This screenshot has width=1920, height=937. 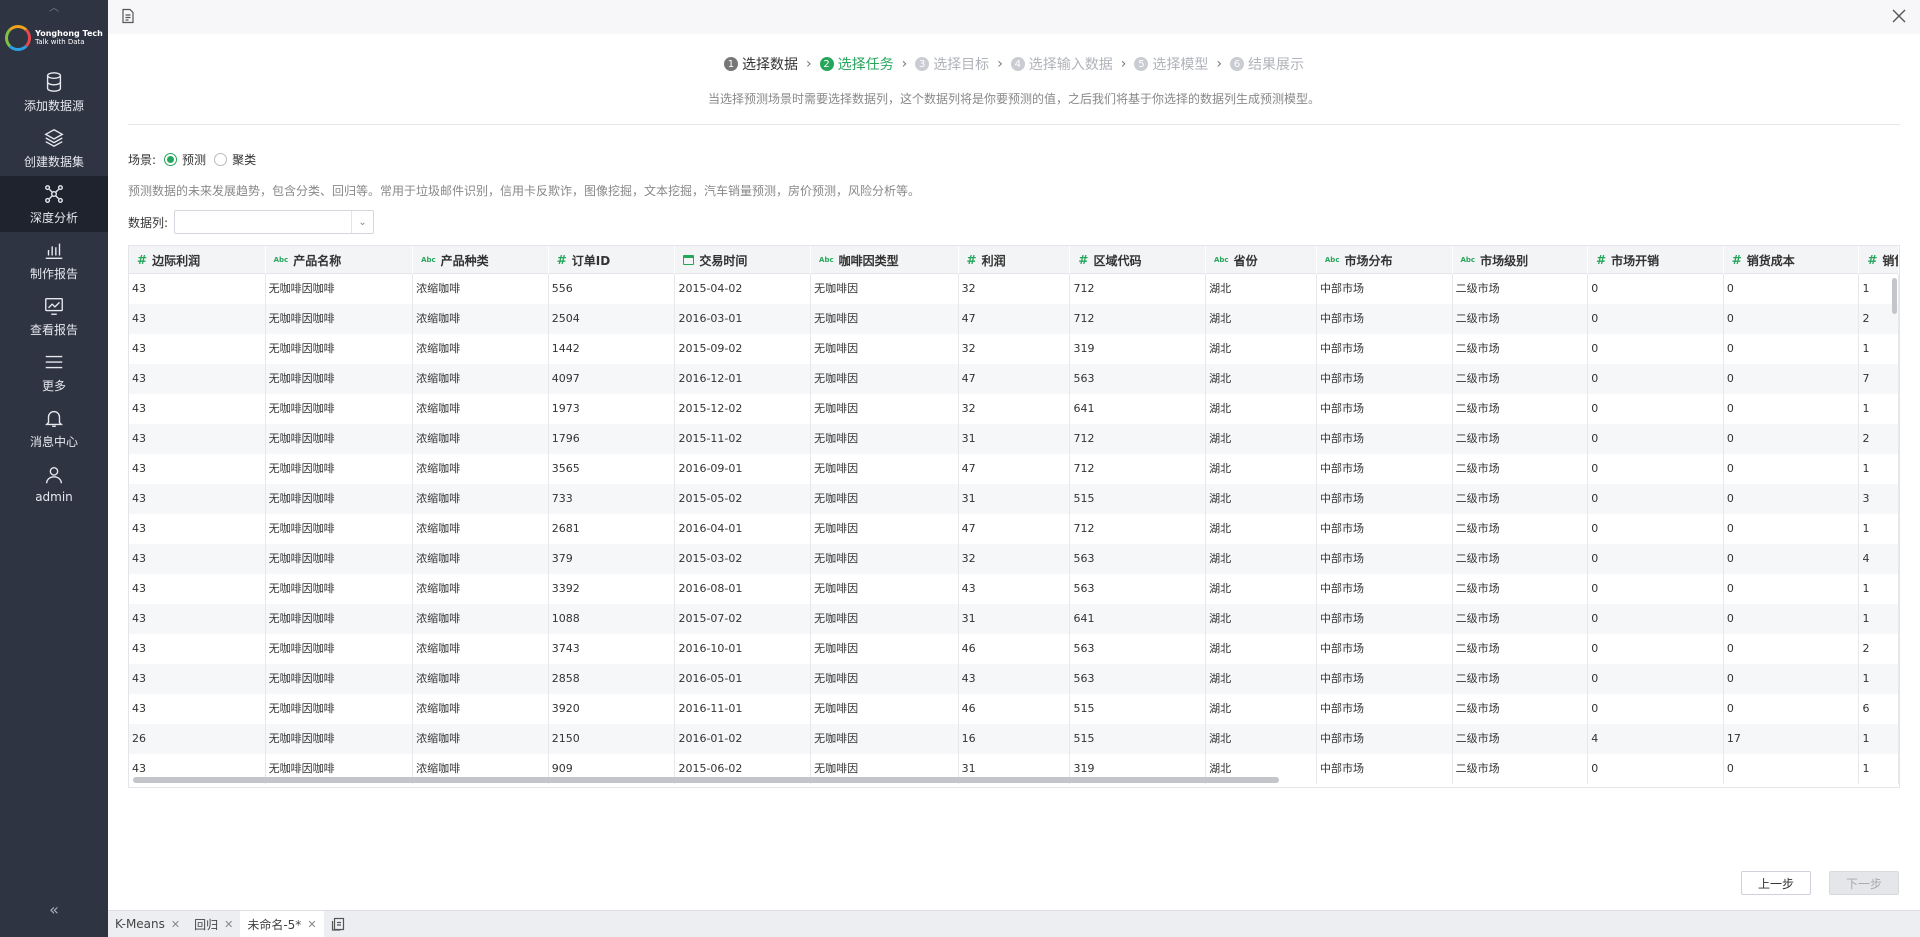 What do you see at coordinates (362, 222) in the screenshot?
I see `chevron-down-icon: ⌄` at bounding box center [362, 222].